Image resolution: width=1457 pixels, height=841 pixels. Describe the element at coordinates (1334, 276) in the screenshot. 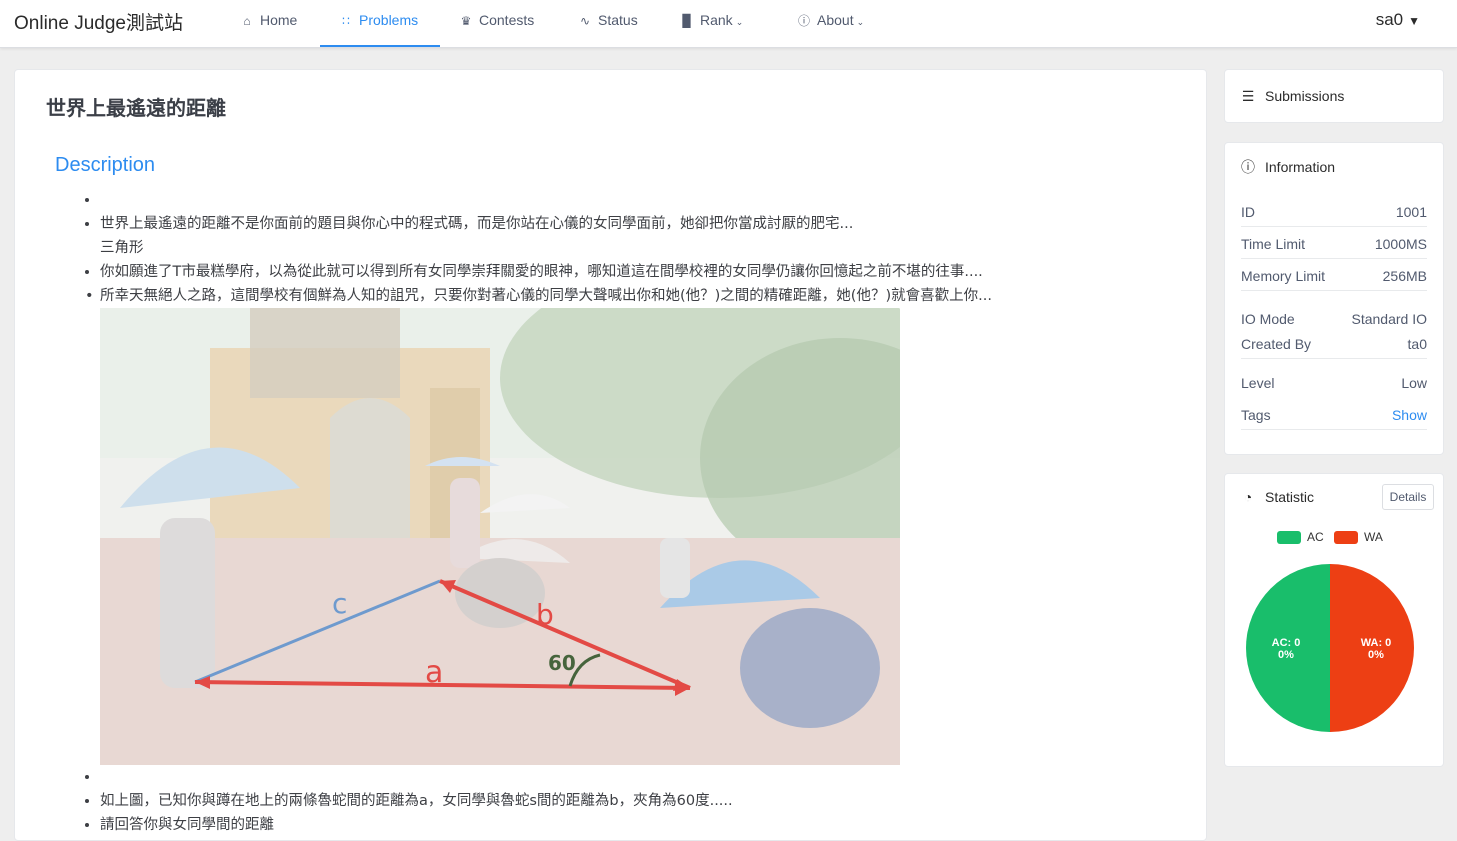

I see `info-row-memory-limit: Memory Limit 256MB` at that location.